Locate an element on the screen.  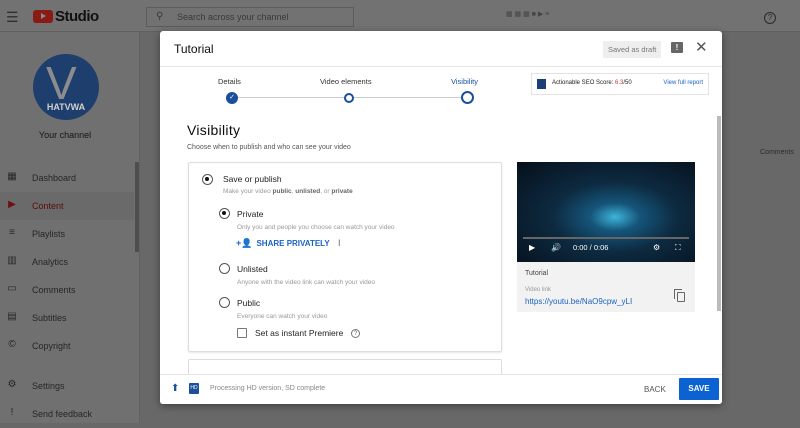
sidebar-item-analytics: ▥ Analytics is located at coordinates (67, 262).